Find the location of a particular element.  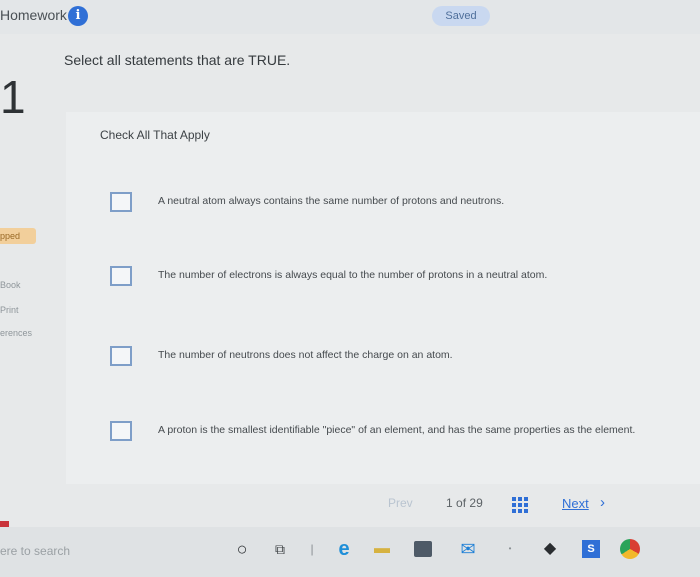

references-link: erences is located at coordinates (16, 333).